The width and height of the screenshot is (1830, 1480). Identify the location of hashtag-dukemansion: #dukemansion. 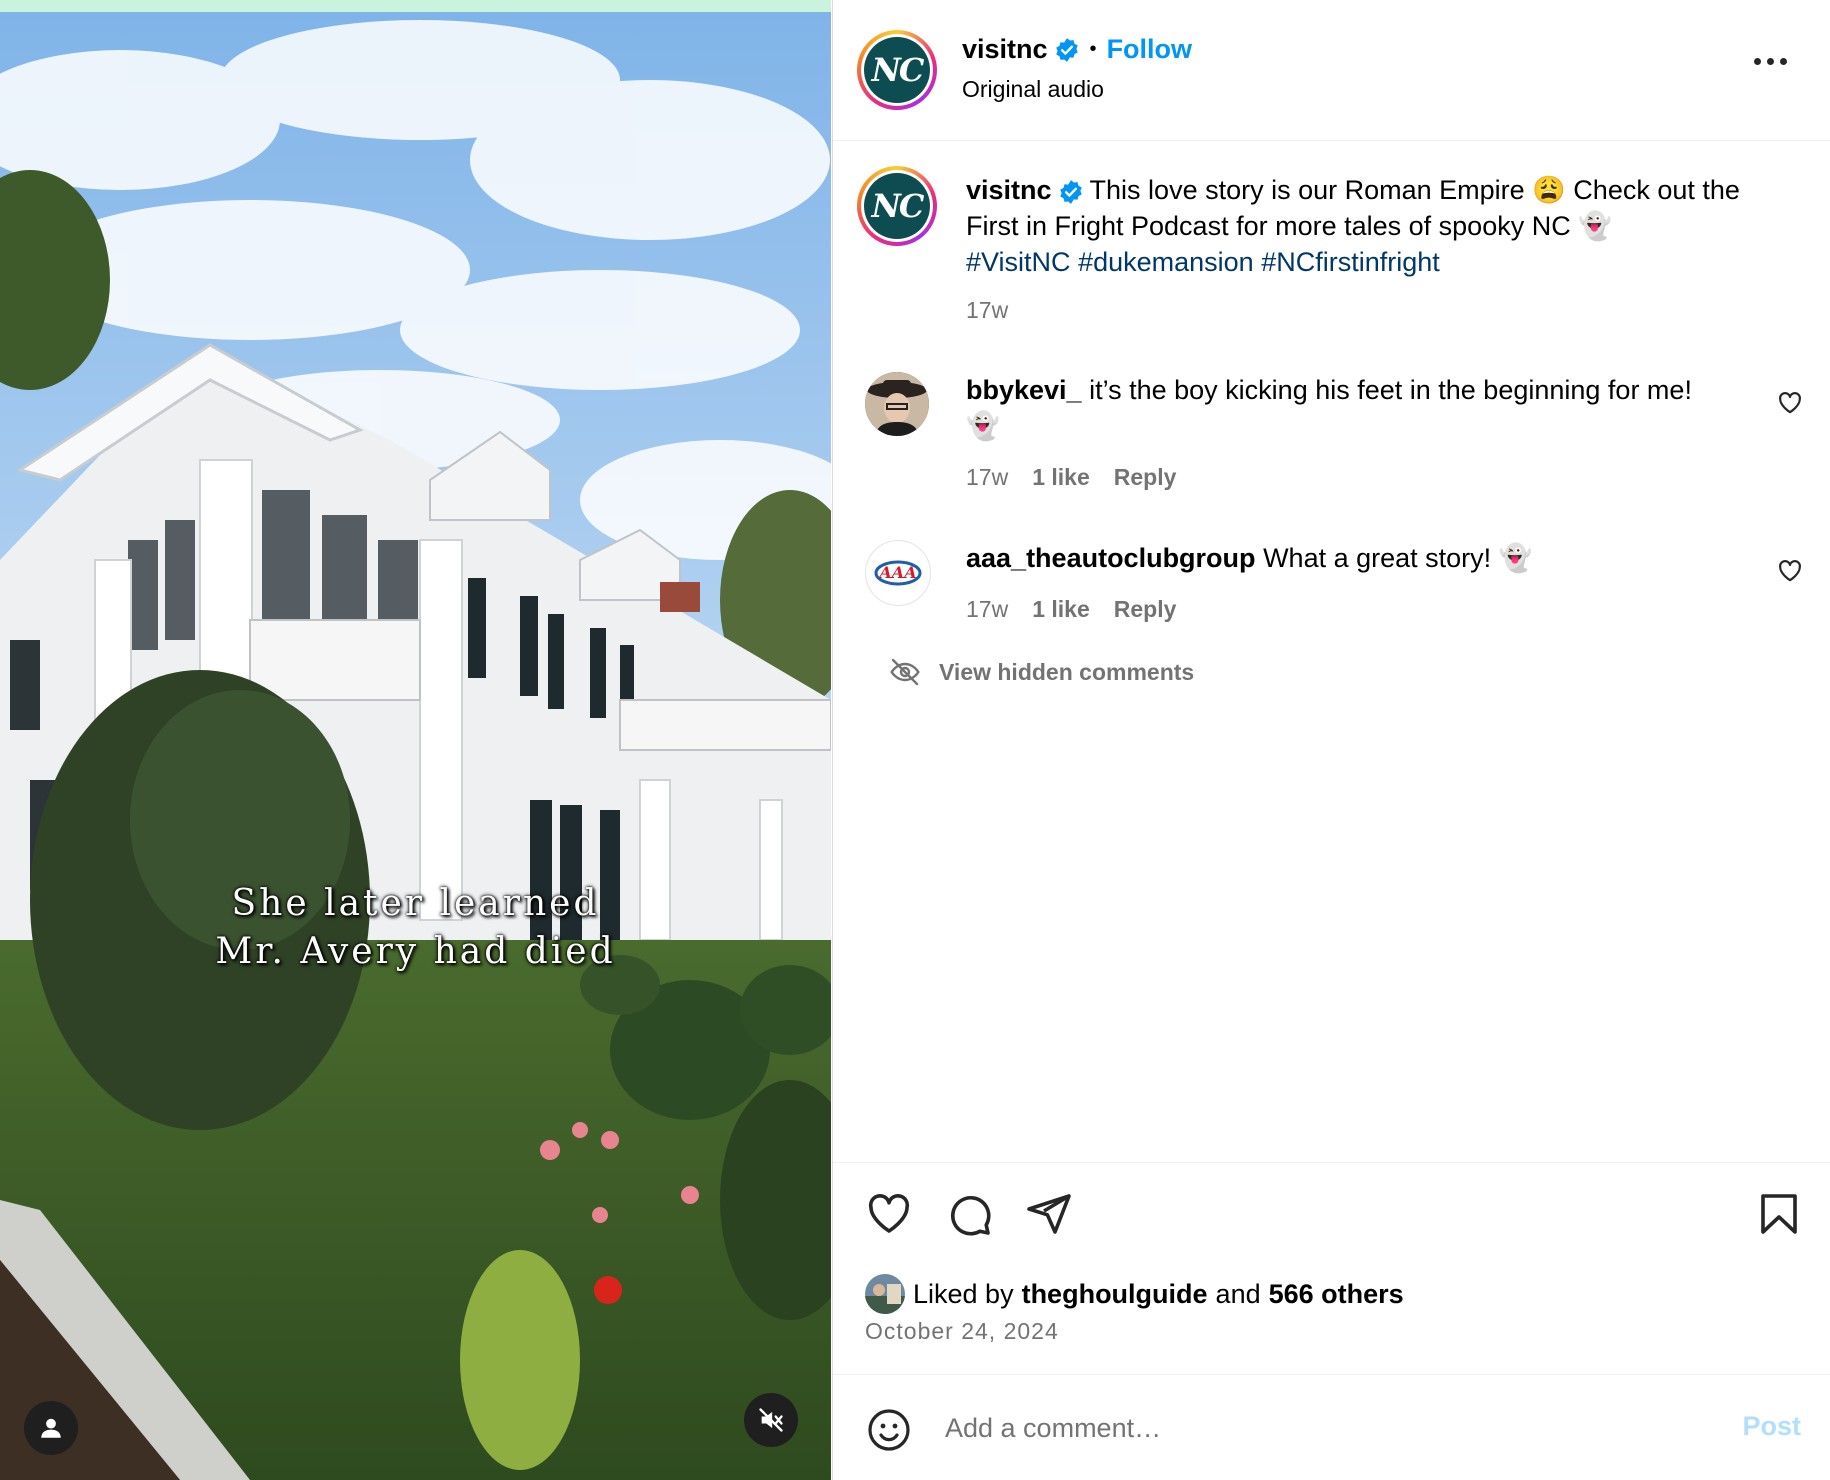
(1166, 262).